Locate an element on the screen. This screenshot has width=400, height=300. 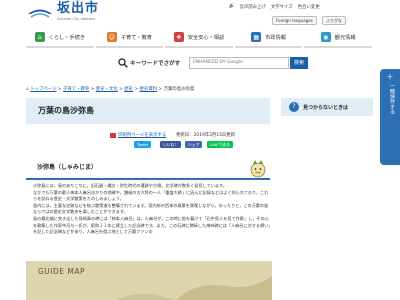
city-subtitle: Sakaide City Website is located at coordinates (76, 19).